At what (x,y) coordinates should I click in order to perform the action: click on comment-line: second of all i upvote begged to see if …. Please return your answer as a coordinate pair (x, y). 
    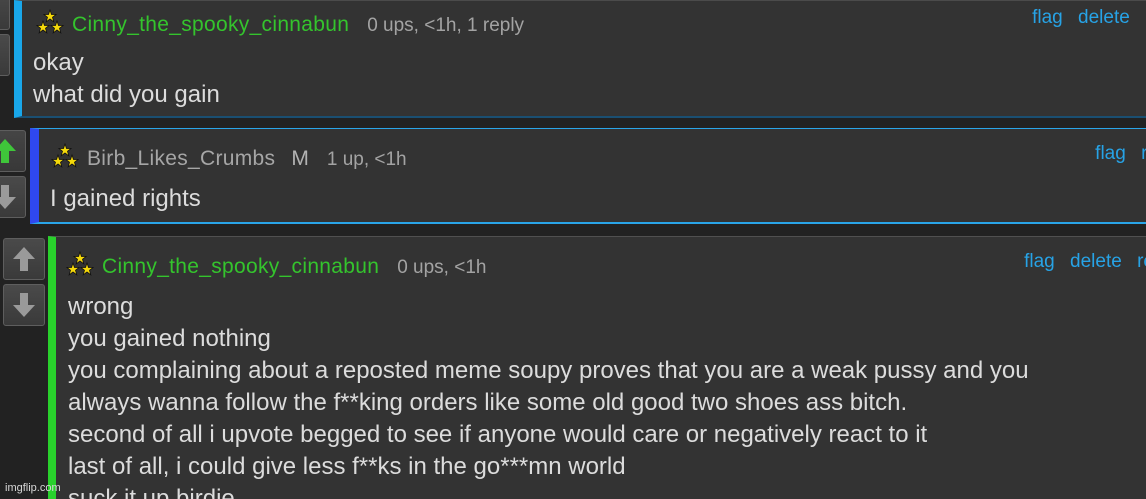
    Looking at the image, I should click on (498, 434).